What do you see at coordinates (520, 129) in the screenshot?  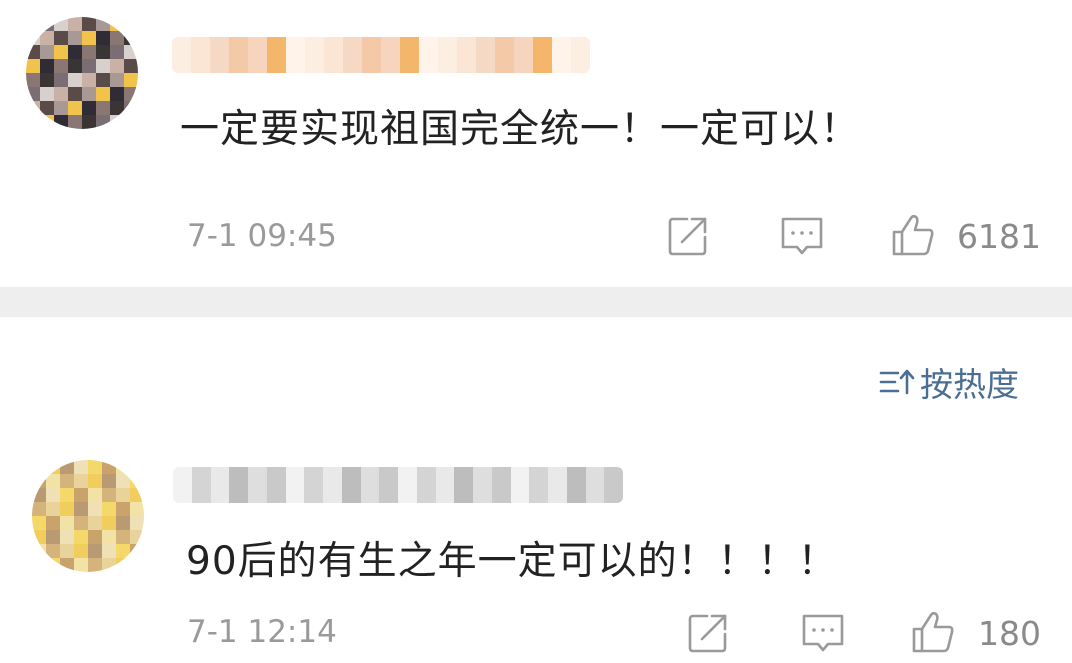 I see `comment-text: 一定要实现祖国完全统一！一定可以！` at bounding box center [520, 129].